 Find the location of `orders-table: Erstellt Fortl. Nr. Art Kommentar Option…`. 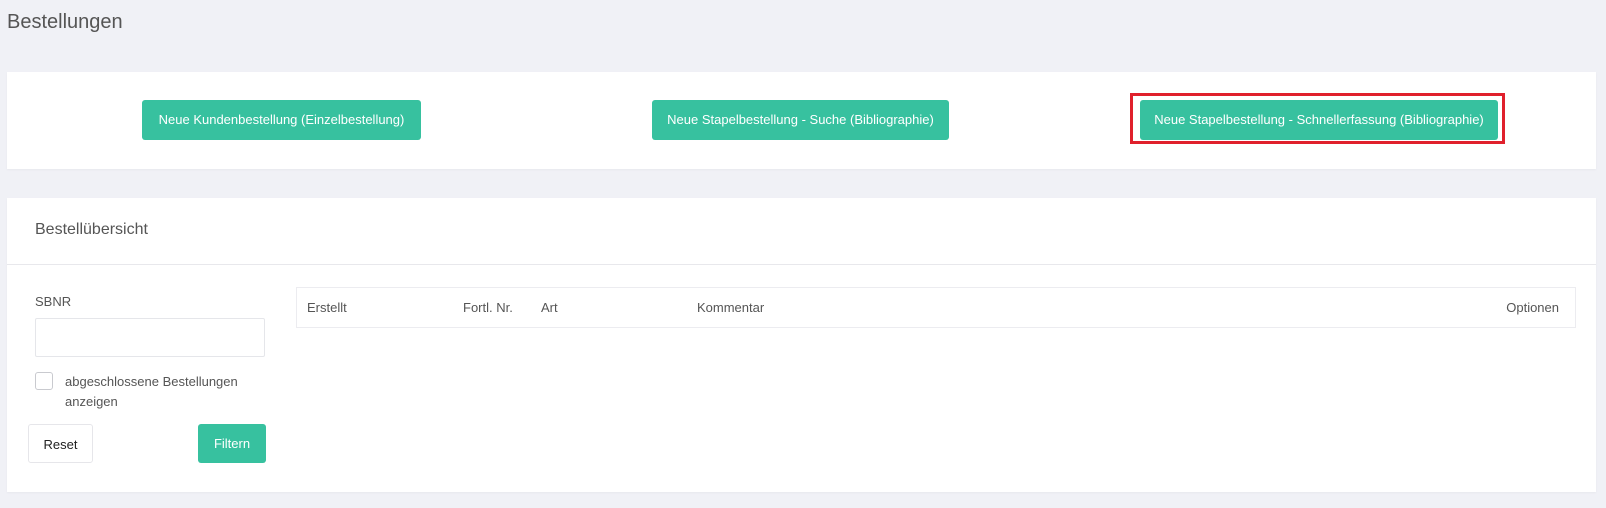

orders-table: Erstellt Fortl. Nr. Art Kommentar Option… is located at coordinates (936, 307).